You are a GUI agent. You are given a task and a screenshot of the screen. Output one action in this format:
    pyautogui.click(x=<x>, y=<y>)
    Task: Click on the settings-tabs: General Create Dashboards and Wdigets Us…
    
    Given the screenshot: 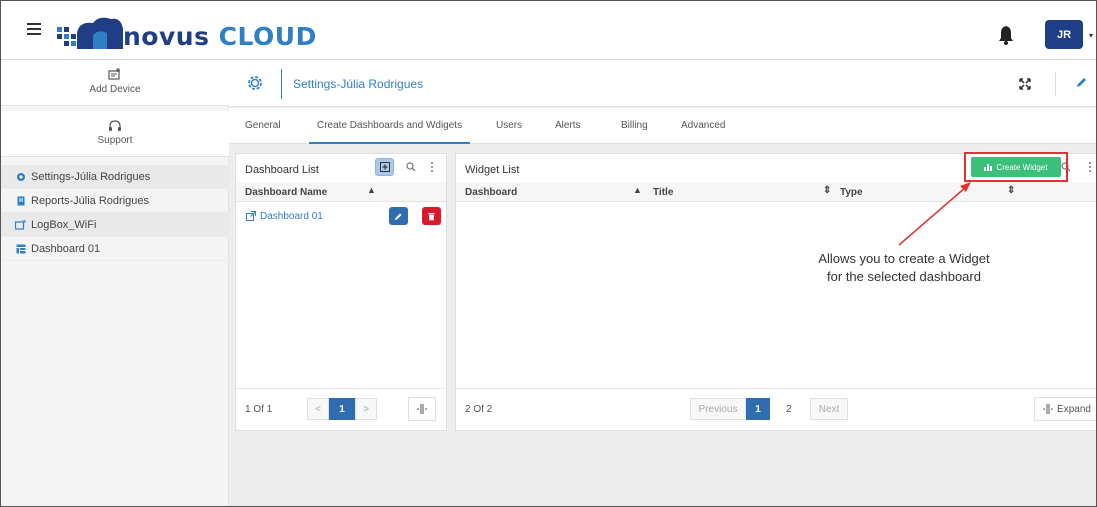 What is the action you would take?
    pyautogui.click(x=662, y=126)
    